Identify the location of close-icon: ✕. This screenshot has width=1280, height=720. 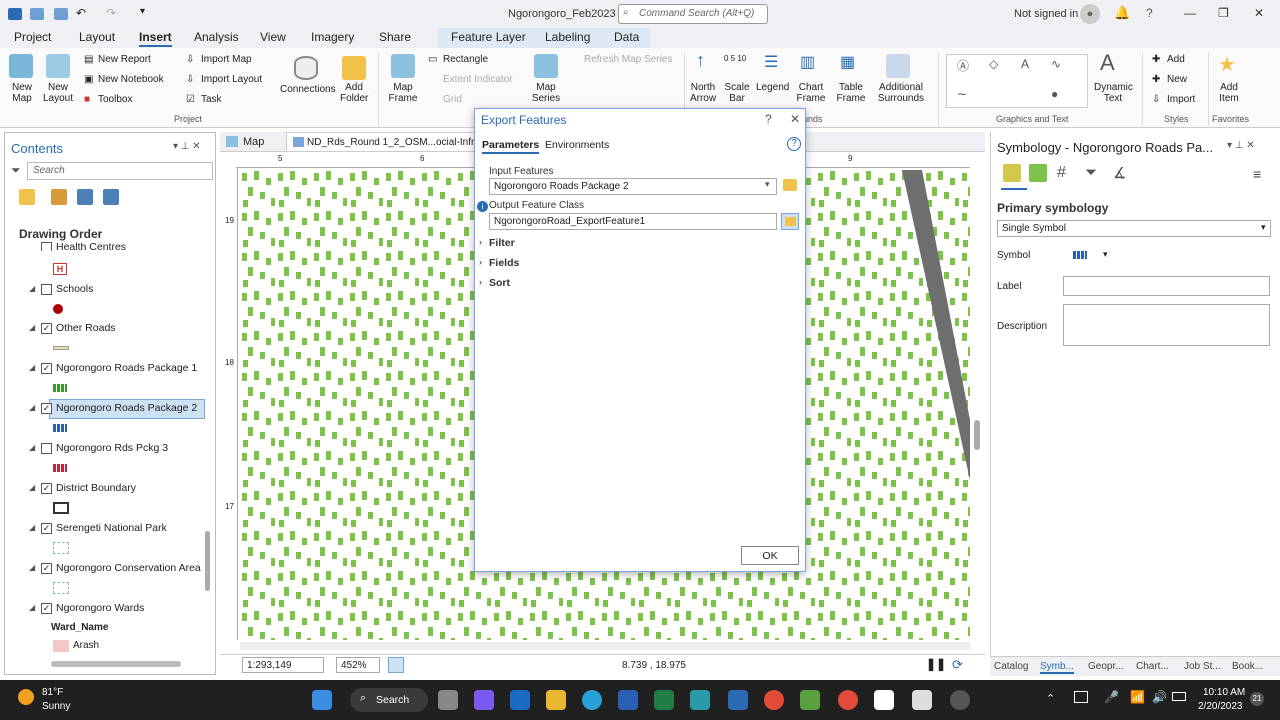
(1259, 13).